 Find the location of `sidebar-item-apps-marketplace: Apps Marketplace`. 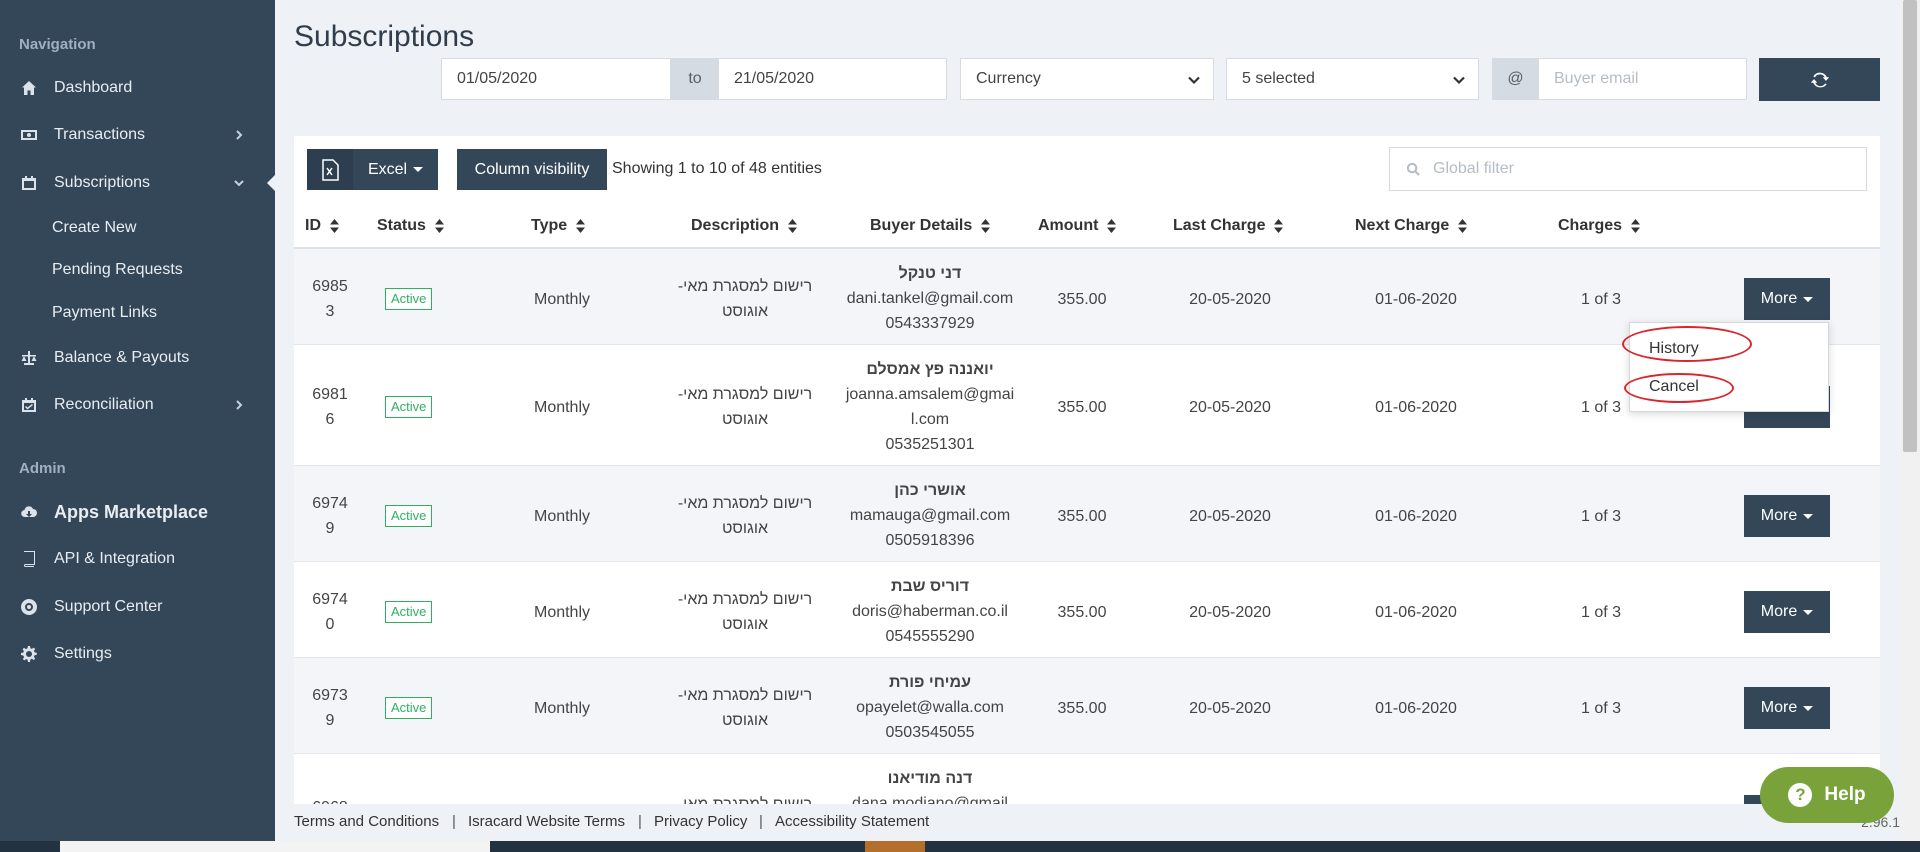

sidebar-item-apps-marketplace: Apps Marketplace is located at coordinates (137, 512).